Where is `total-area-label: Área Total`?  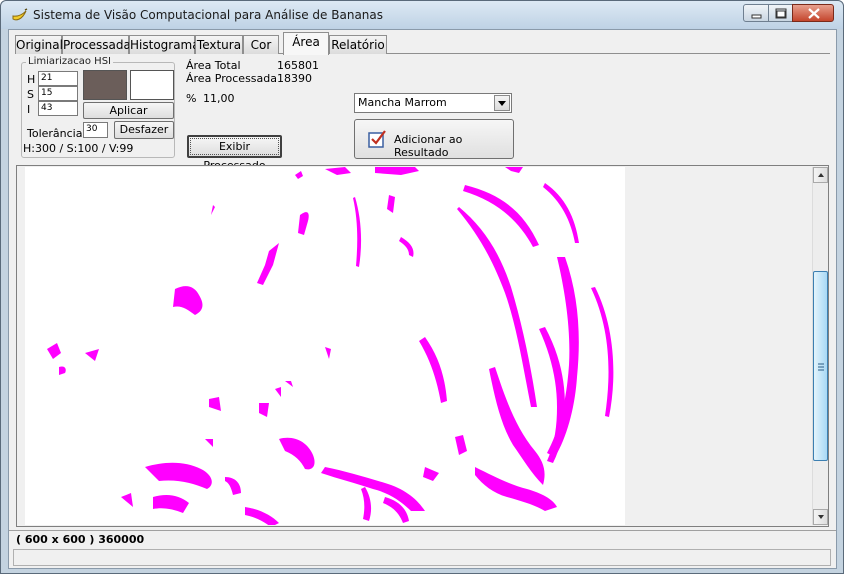
total-area-label: Área Total is located at coordinates (213, 65).